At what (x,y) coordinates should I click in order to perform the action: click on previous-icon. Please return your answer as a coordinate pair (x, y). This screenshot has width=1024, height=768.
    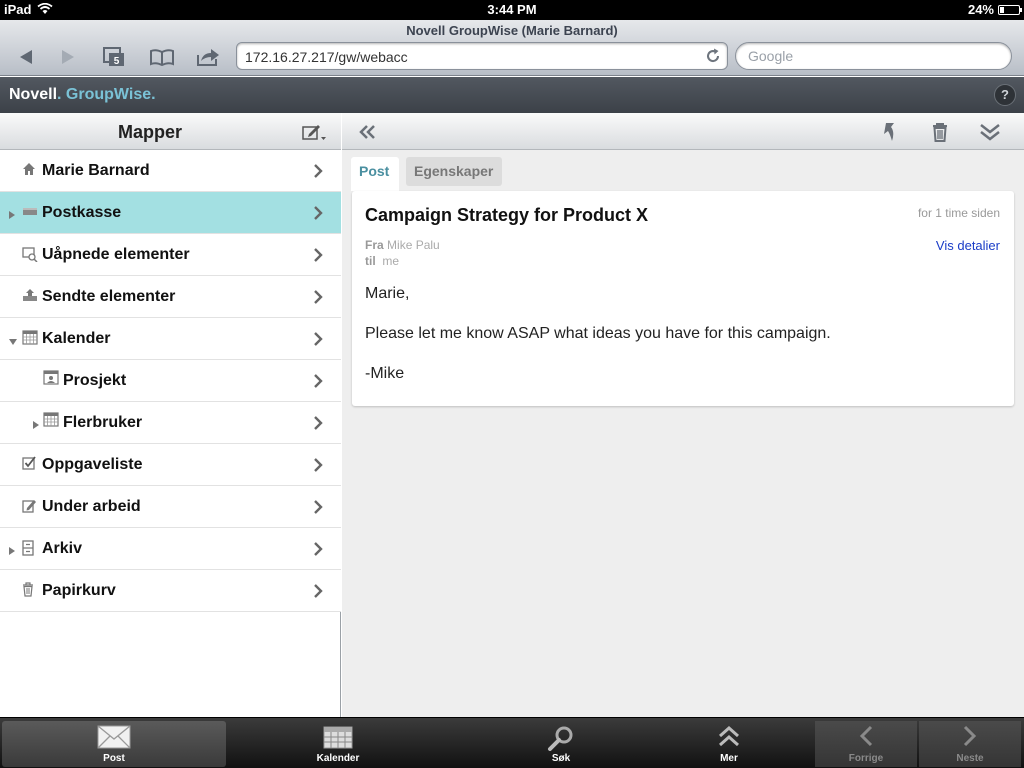
    Looking at the image, I should click on (866, 738).